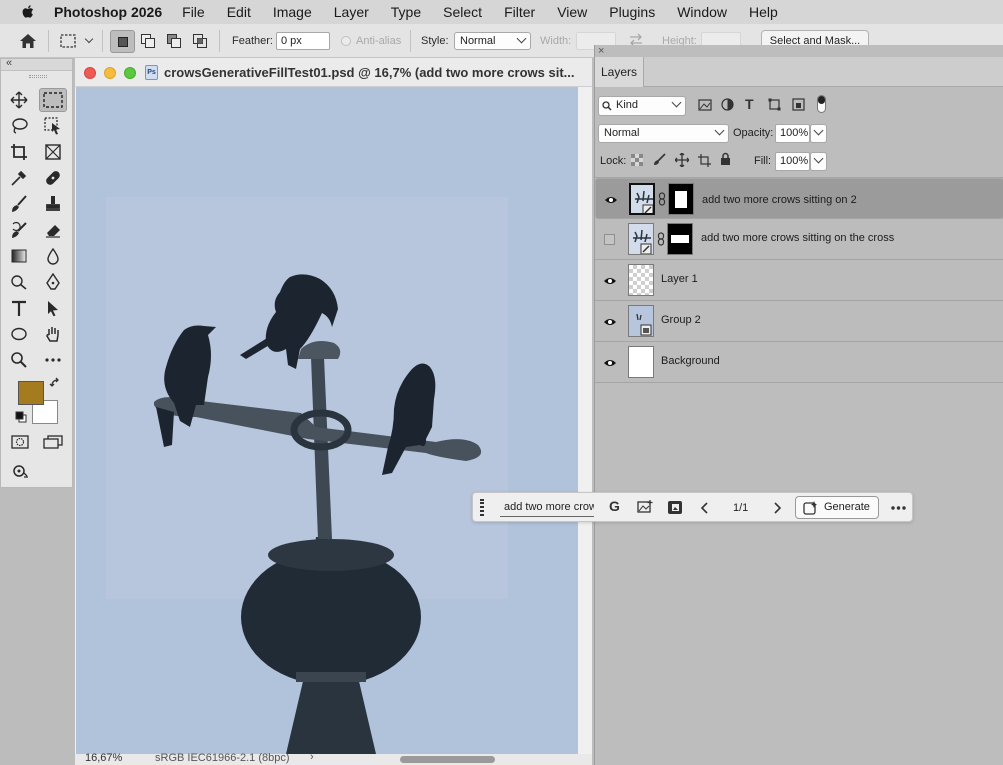  What do you see at coordinates (292, 12) in the screenshot?
I see `menu-image: Image` at bounding box center [292, 12].